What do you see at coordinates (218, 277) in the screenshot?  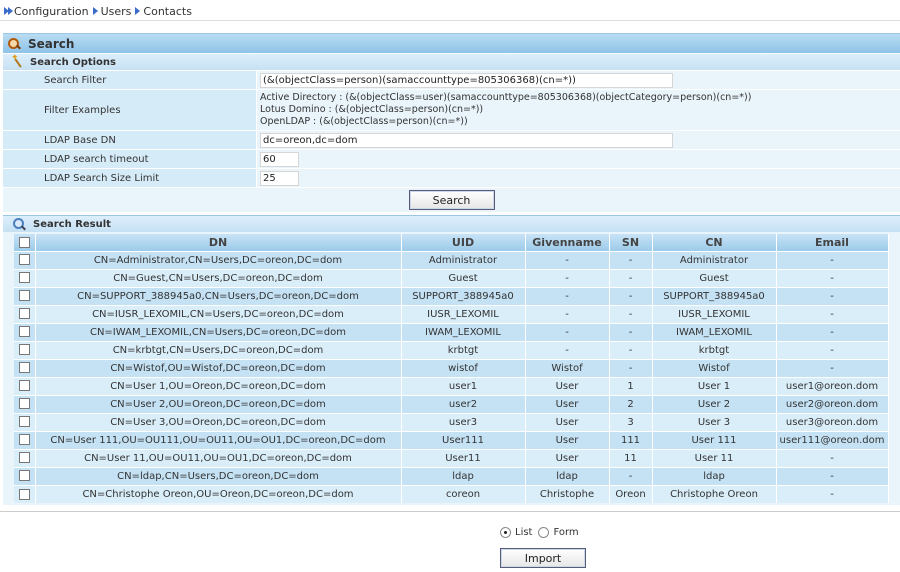 I see `cell-dn: CN=Guest,CN=Users,DC=oreon,DC=dom` at bounding box center [218, 277].